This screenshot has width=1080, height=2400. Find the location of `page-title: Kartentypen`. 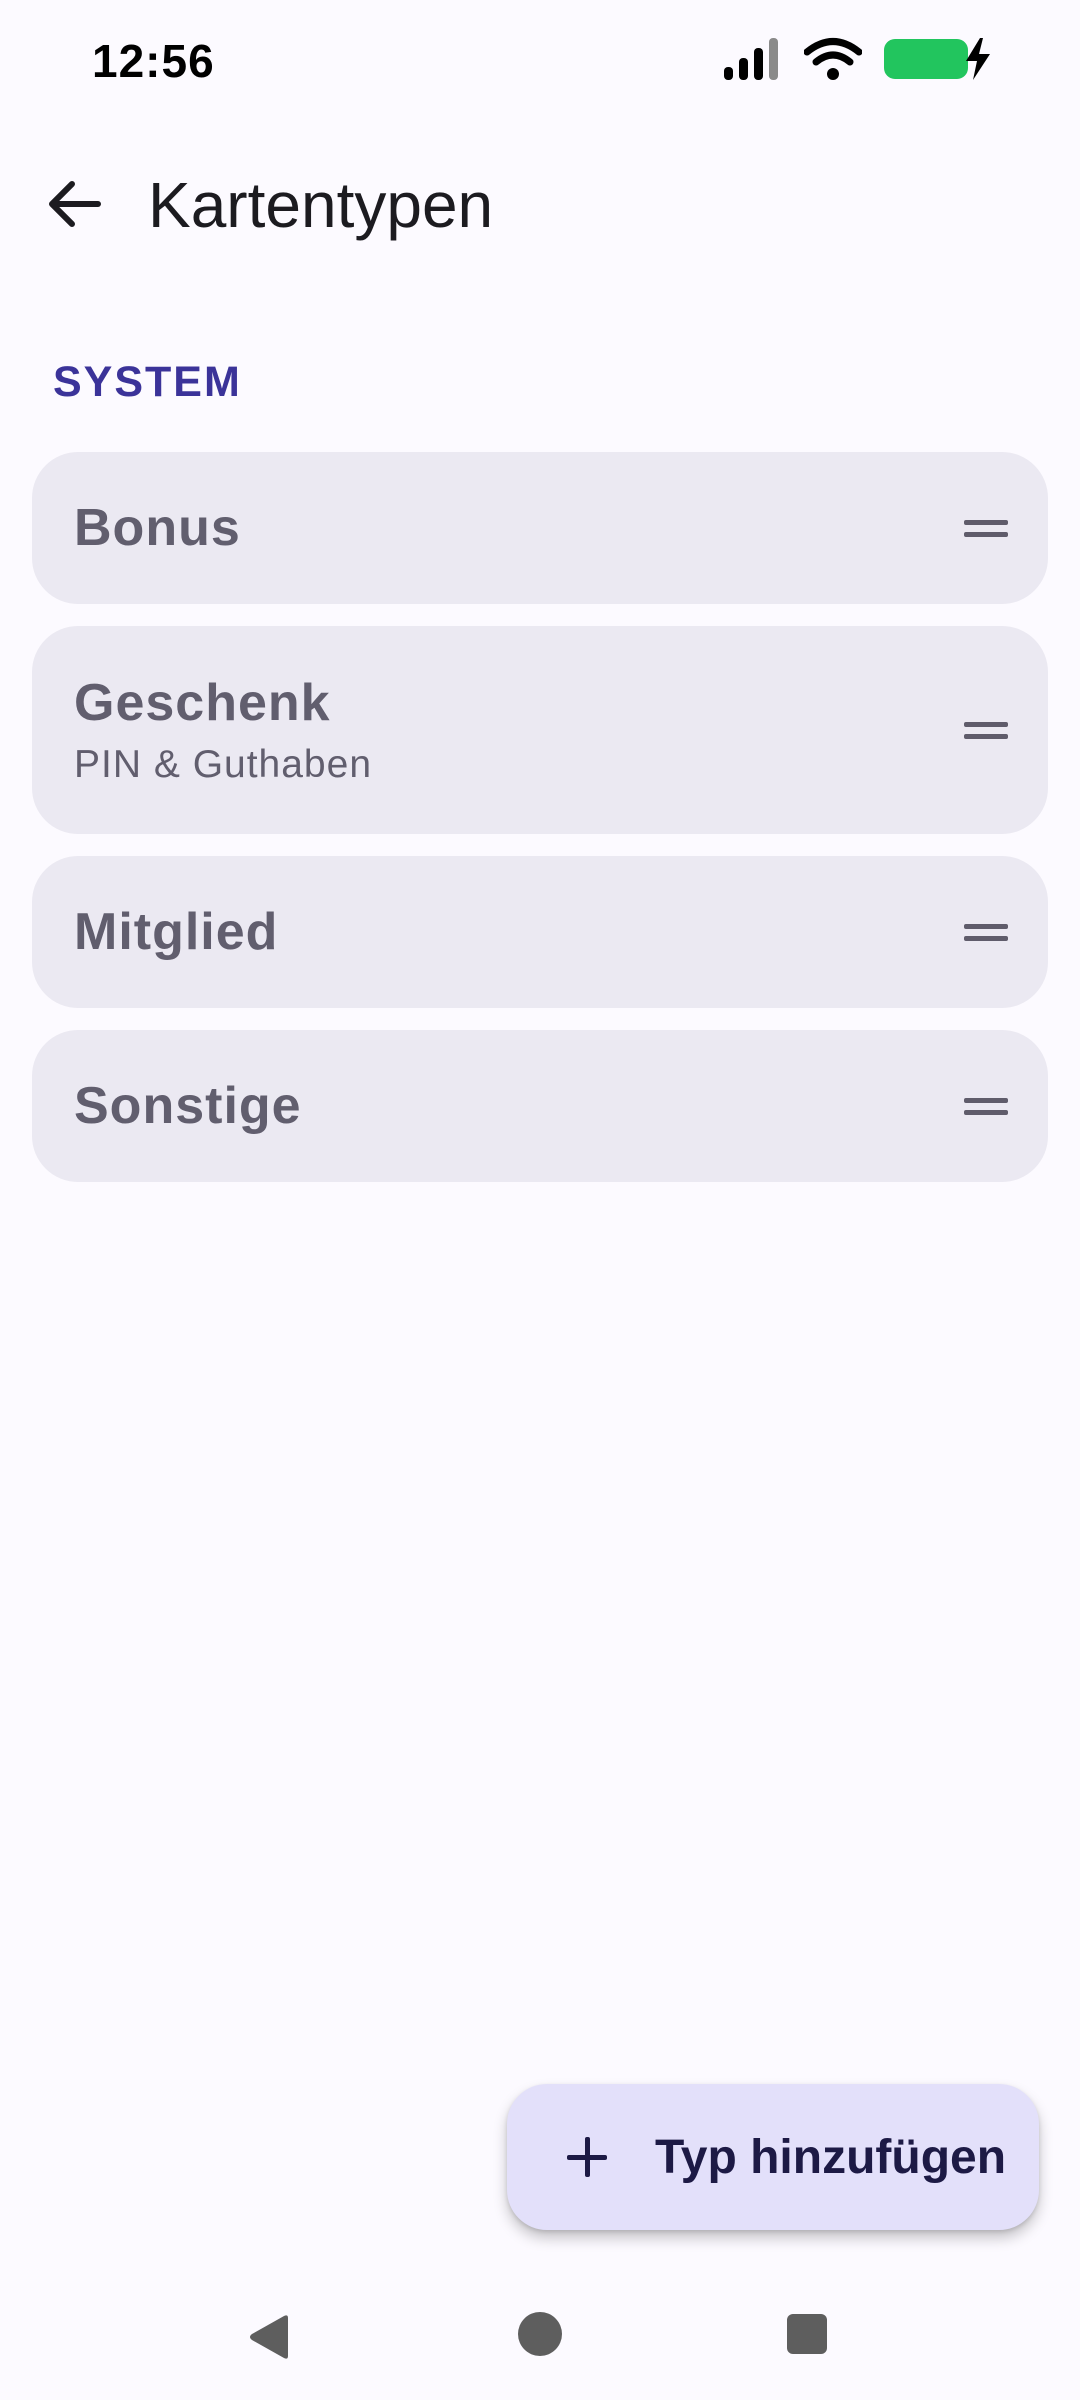

page-title: Kartentypen is located at coordinates (321, 205).